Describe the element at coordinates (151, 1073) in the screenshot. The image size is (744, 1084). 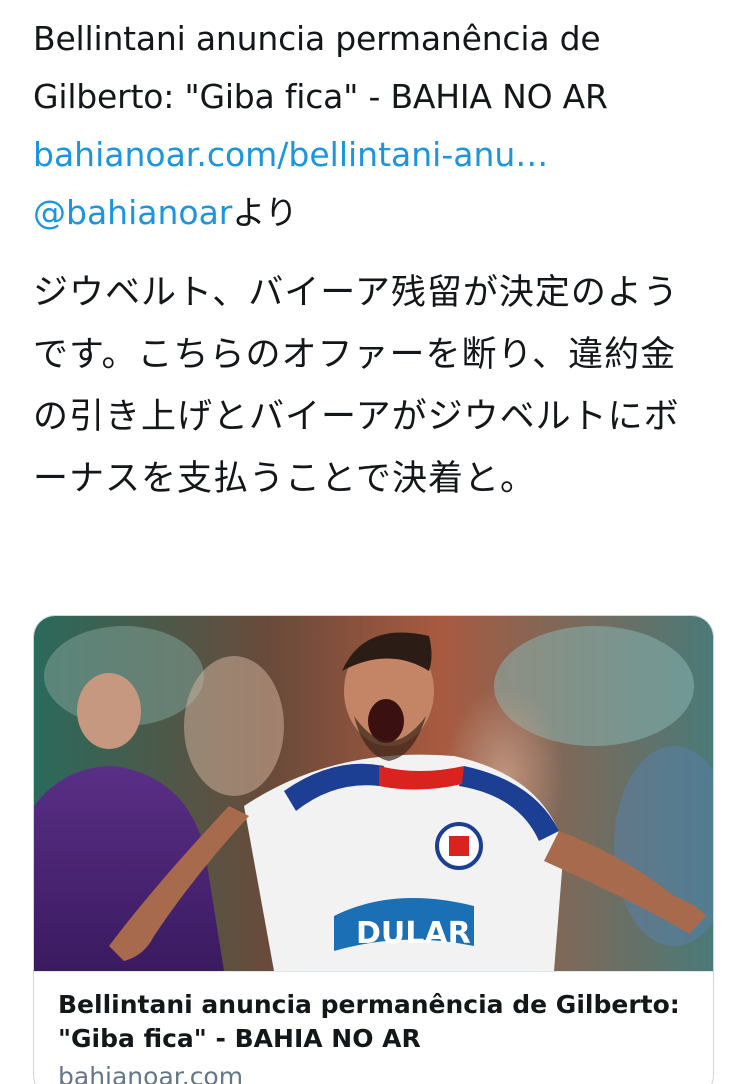
I see `card-domain: bahianoar.com` at that location.